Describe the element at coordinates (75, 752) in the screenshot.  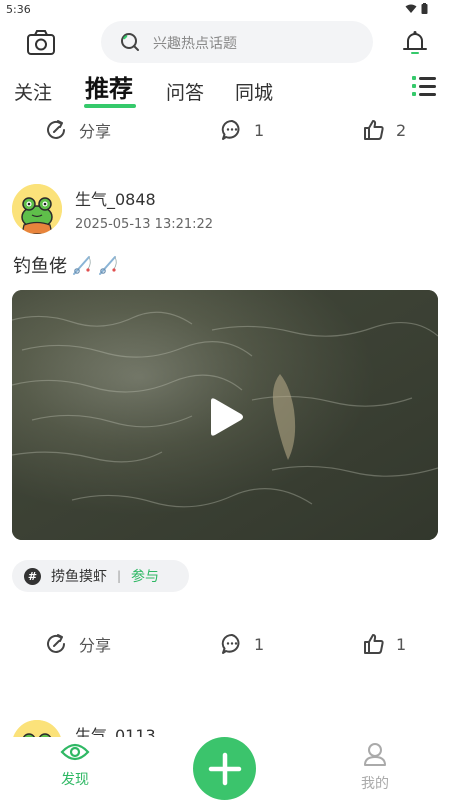
I see `eye-icon` at that location.